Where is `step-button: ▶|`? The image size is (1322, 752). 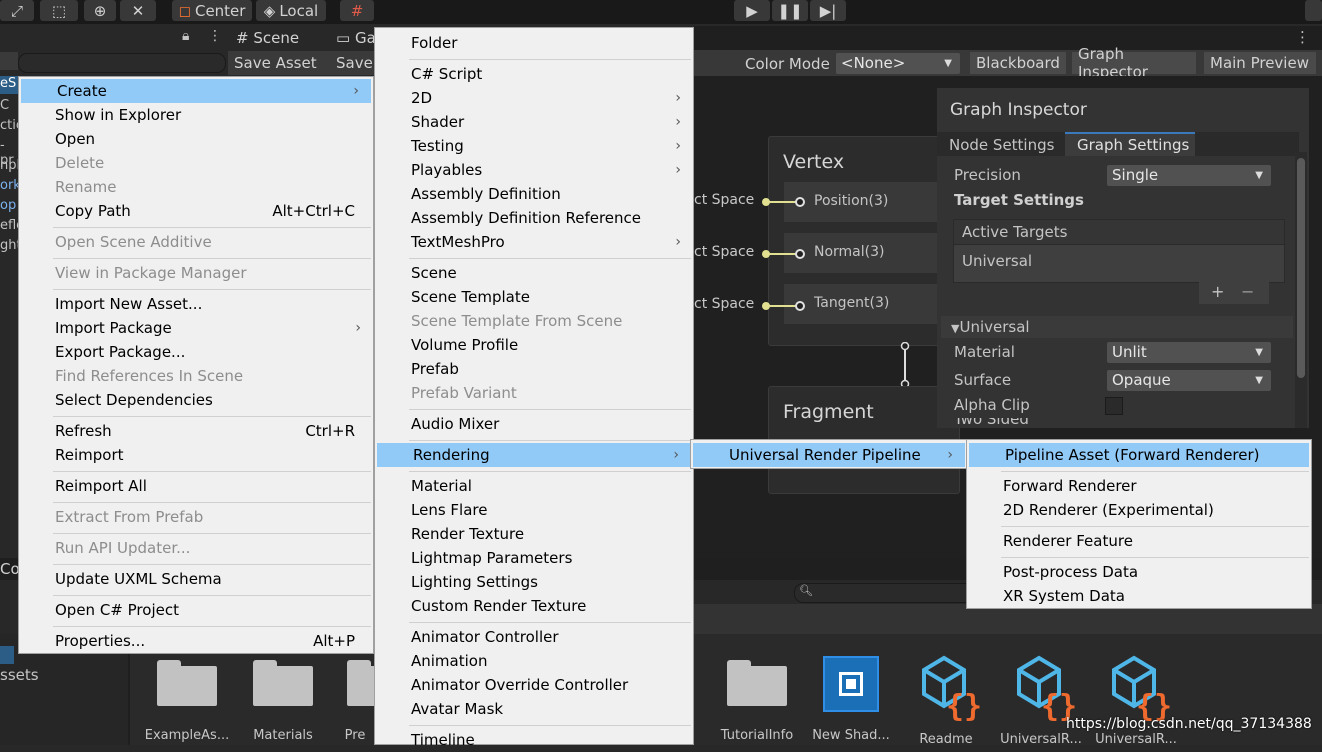 step-button: ▶| is located at coordinates (828, 10).